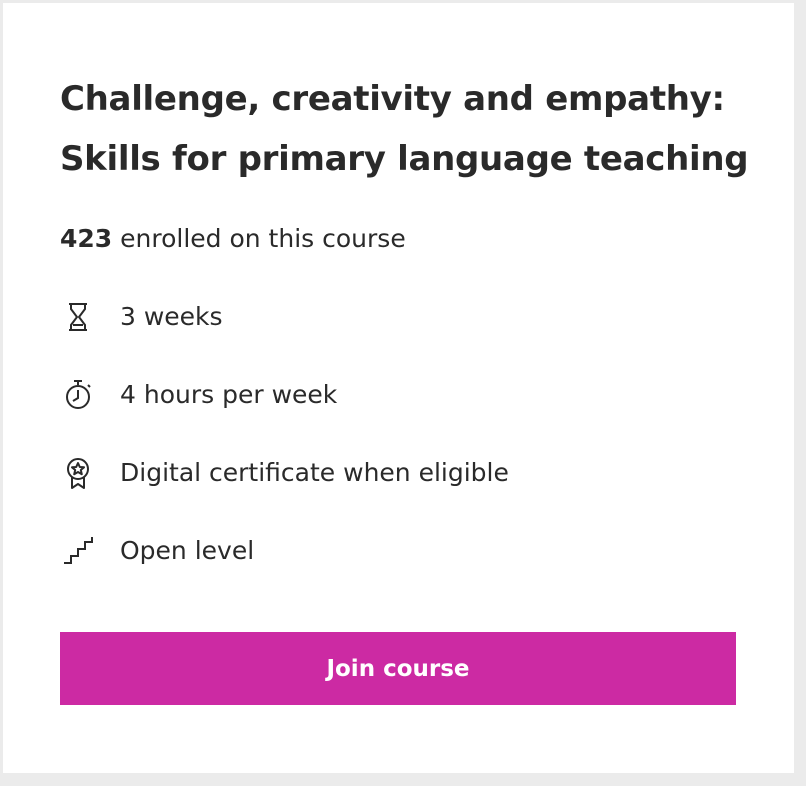  What do you see at coordinates (314, 472) in the screenshot?
I see `feature-certificate-label: Digital certificate when eligible` at bounding box center [314, 472].